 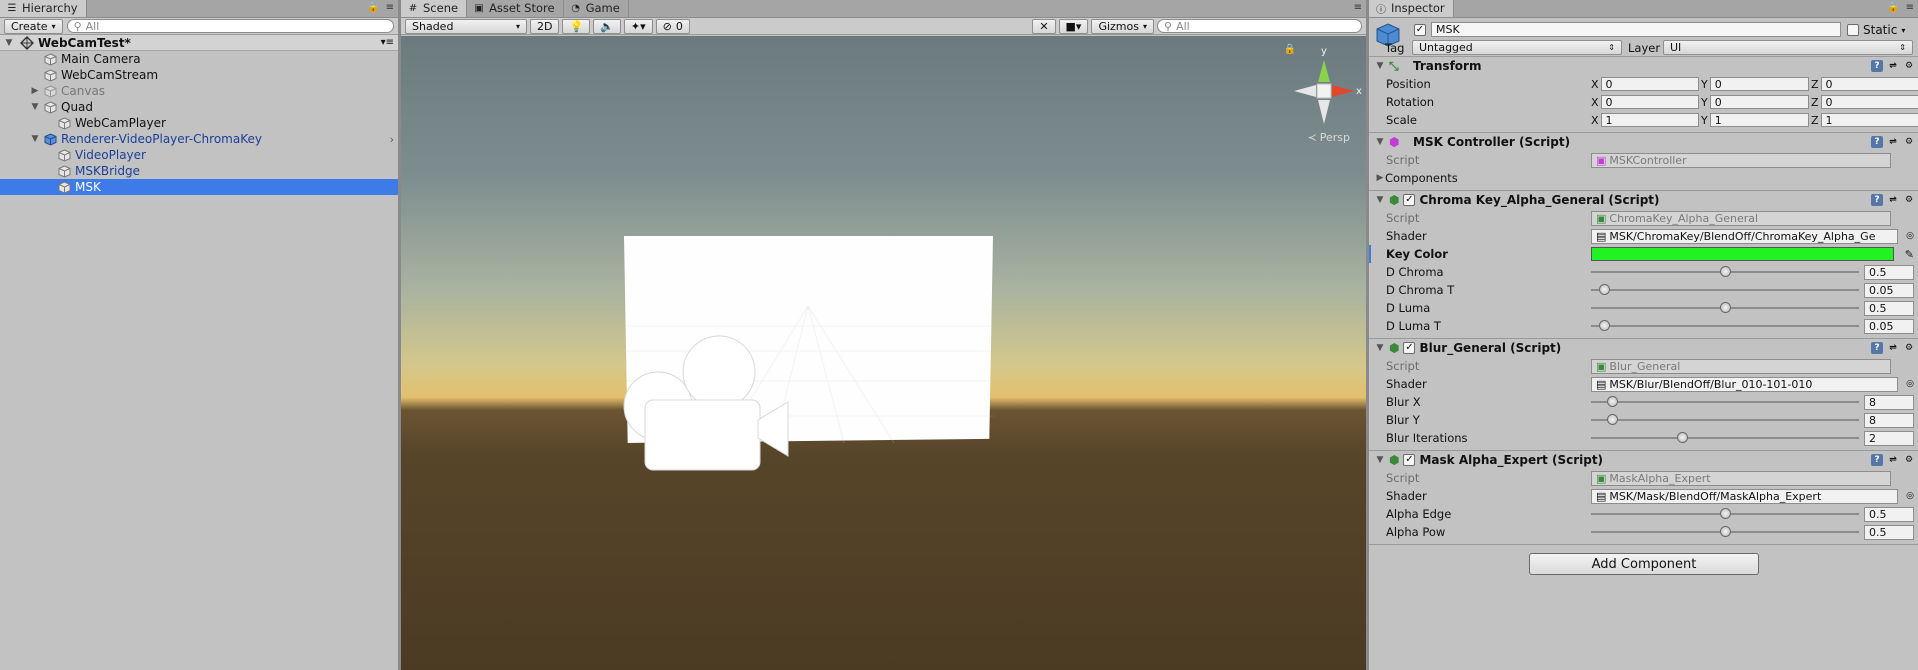 I want to click on add-component-button: Add Component, so click(x=1644, y=564).